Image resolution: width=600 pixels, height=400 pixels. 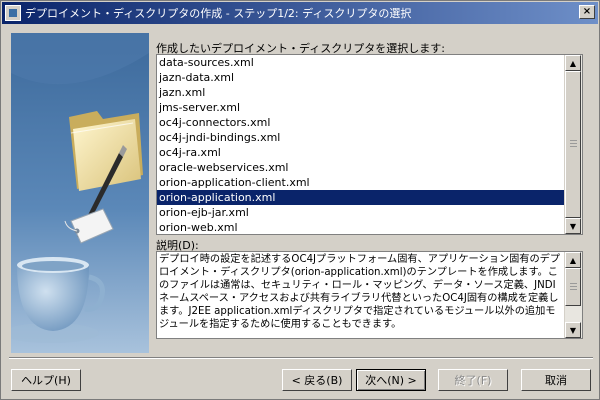 I want to click on next-button: 次へ(N) >, so click(x=391, y=380).